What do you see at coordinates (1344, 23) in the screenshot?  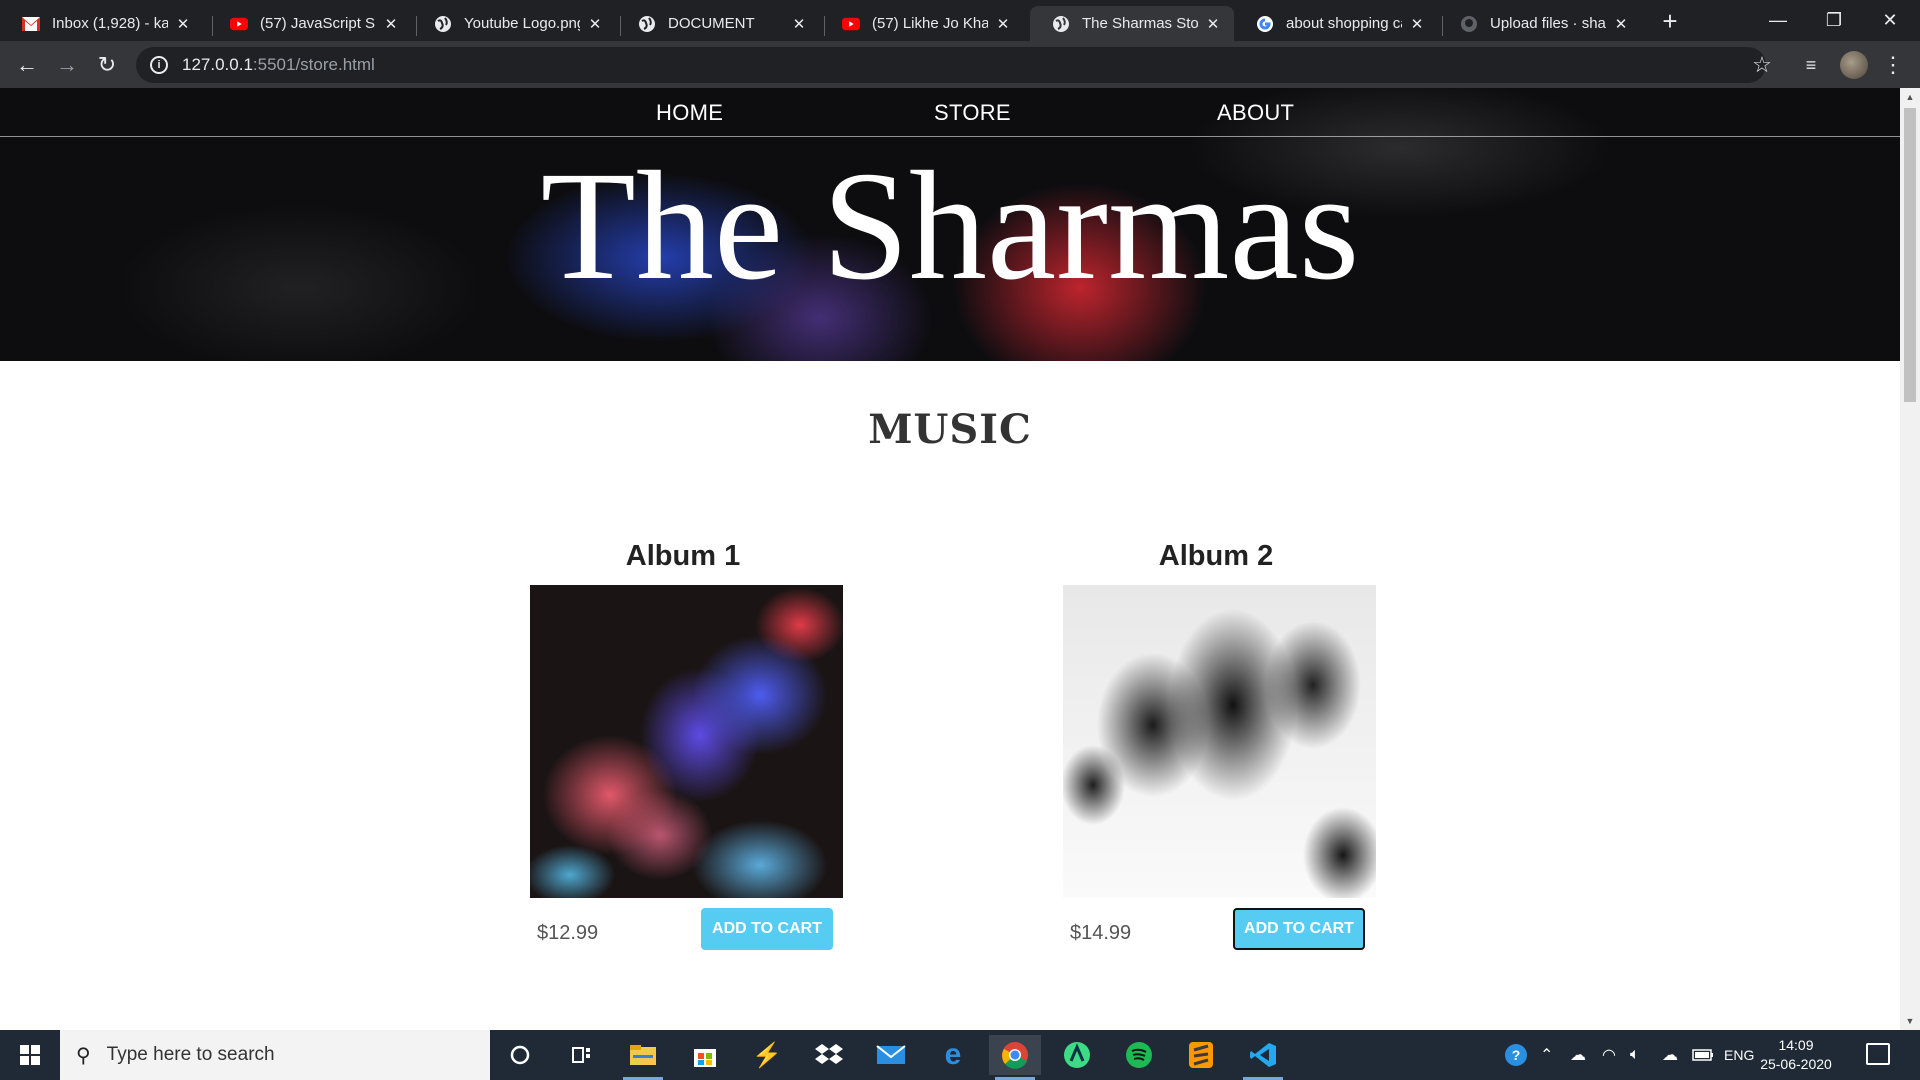 I see `tab-title: about shopping ca` at bounding box center [1344, 23].